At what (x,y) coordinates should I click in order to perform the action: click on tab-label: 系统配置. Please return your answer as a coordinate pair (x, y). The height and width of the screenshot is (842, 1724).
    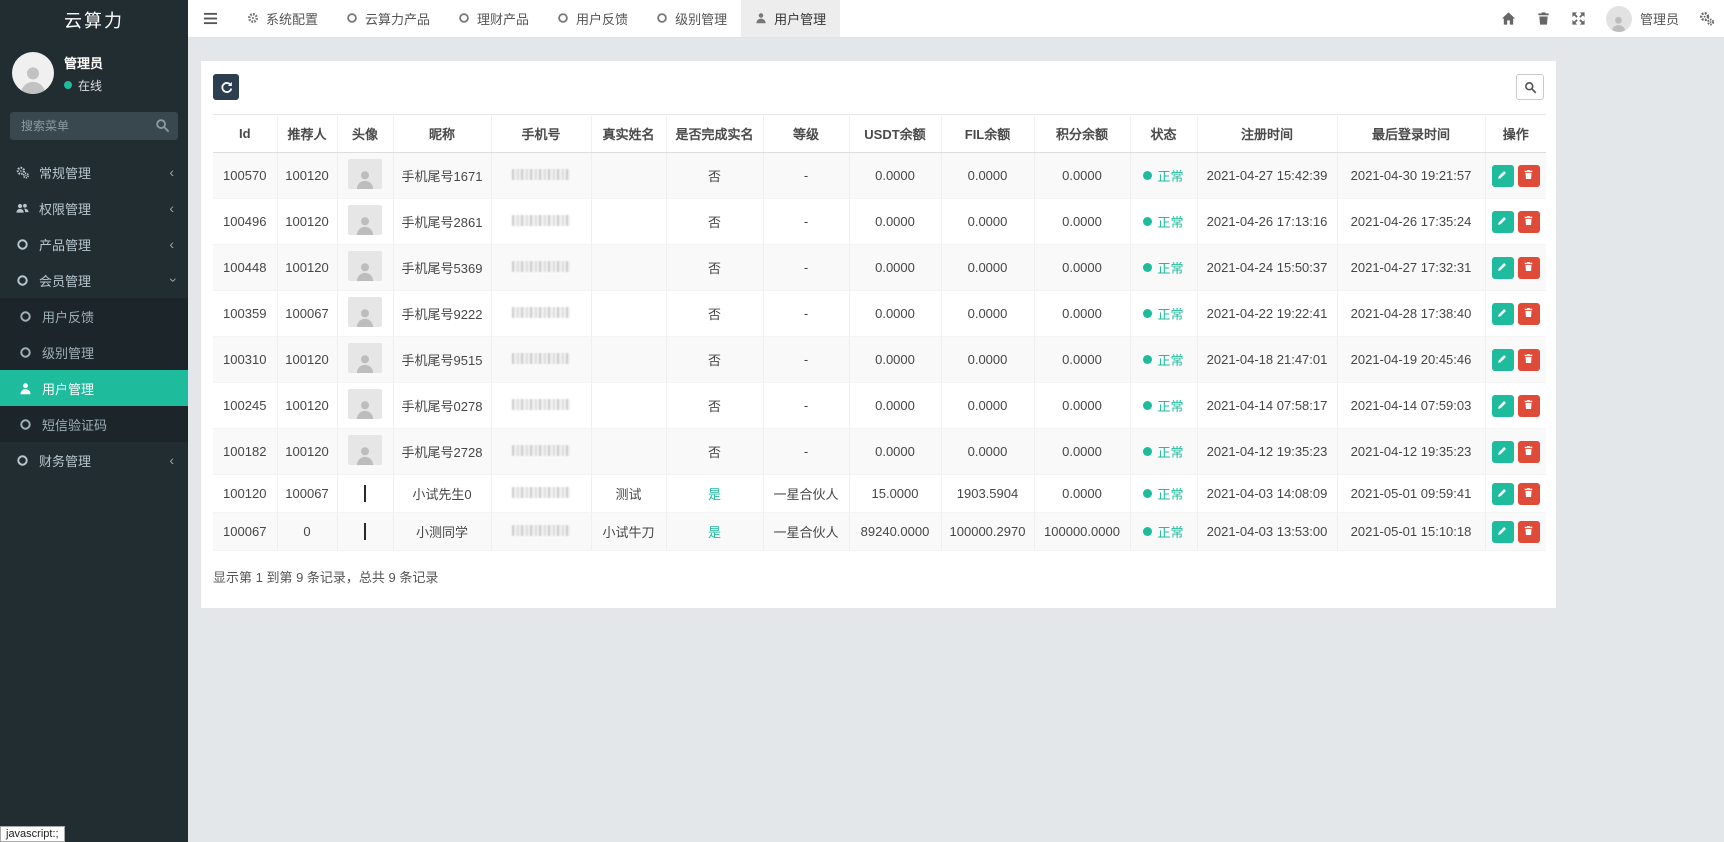
    Looking at the image, I should click on (292, 19).